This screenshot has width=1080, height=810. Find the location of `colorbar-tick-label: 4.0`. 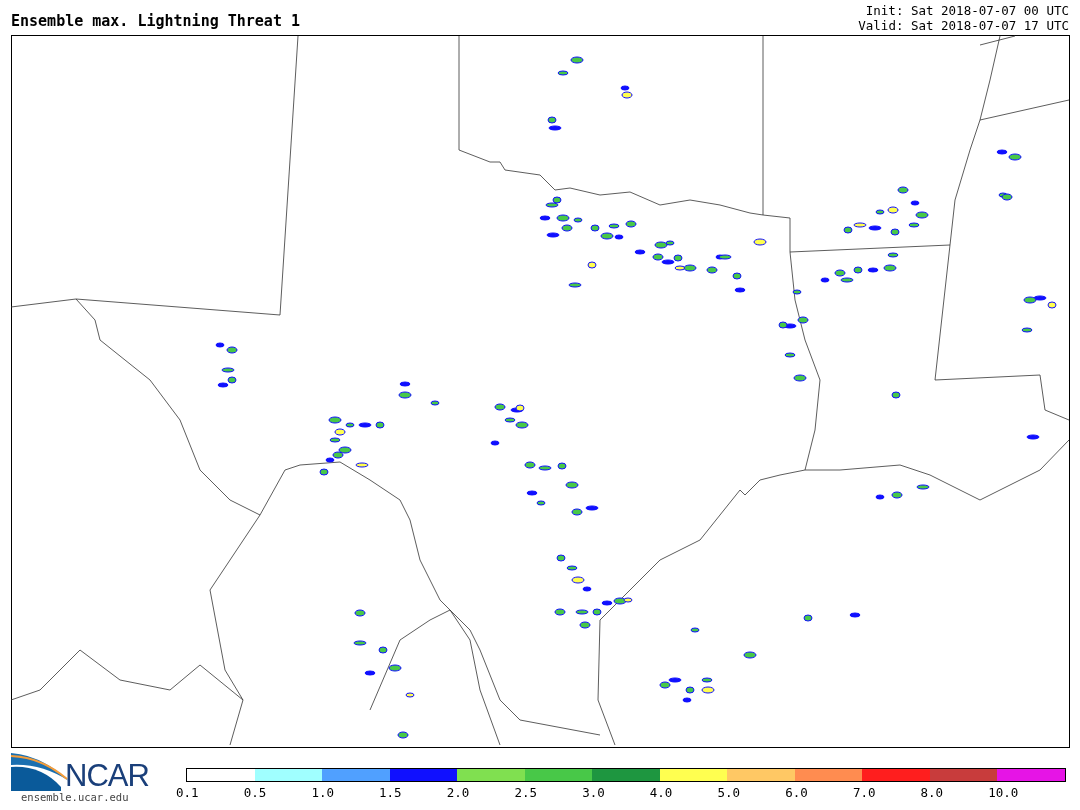

colorbar-tick-label: 4.0 is located at coordinates (661, 792).